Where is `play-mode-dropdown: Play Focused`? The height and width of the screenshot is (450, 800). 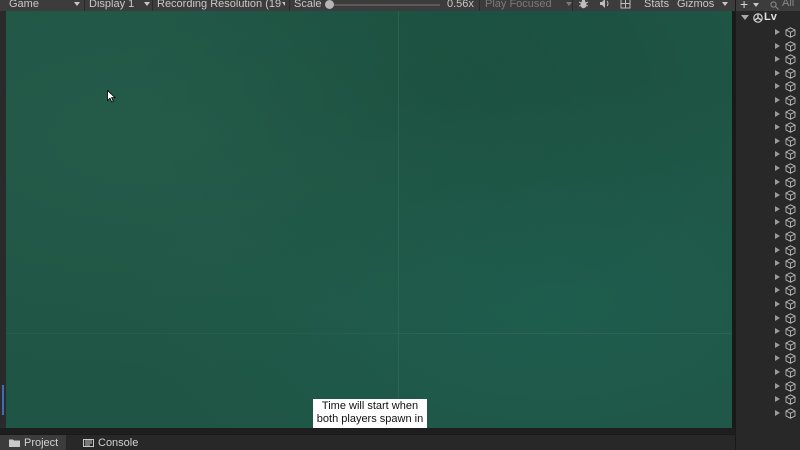 play-mode-dropdown: Play Focused is located at coordinates (528, 5).